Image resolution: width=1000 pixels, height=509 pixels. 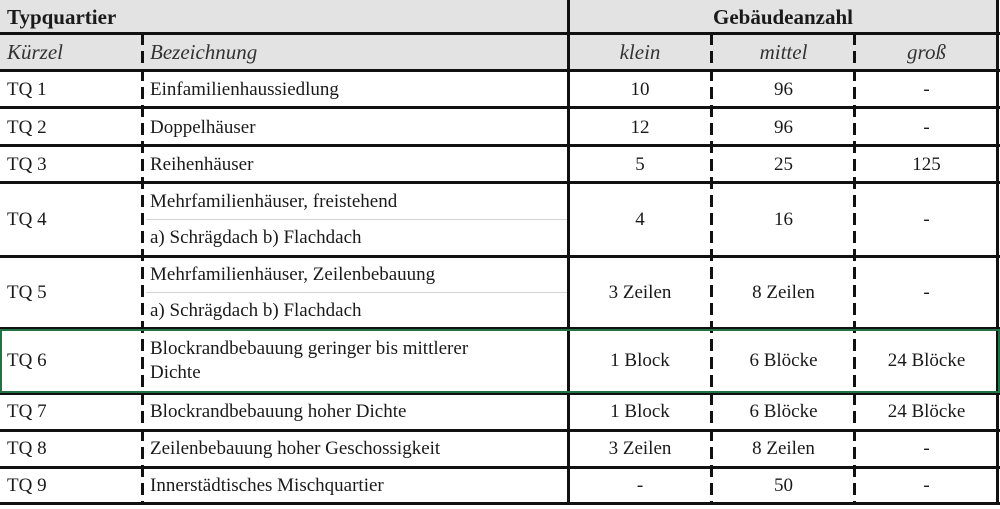 I want to click on row-name-line-1: Mehrfamilienhäuser, Zeilenbebauung, so click(x=355, y=274).